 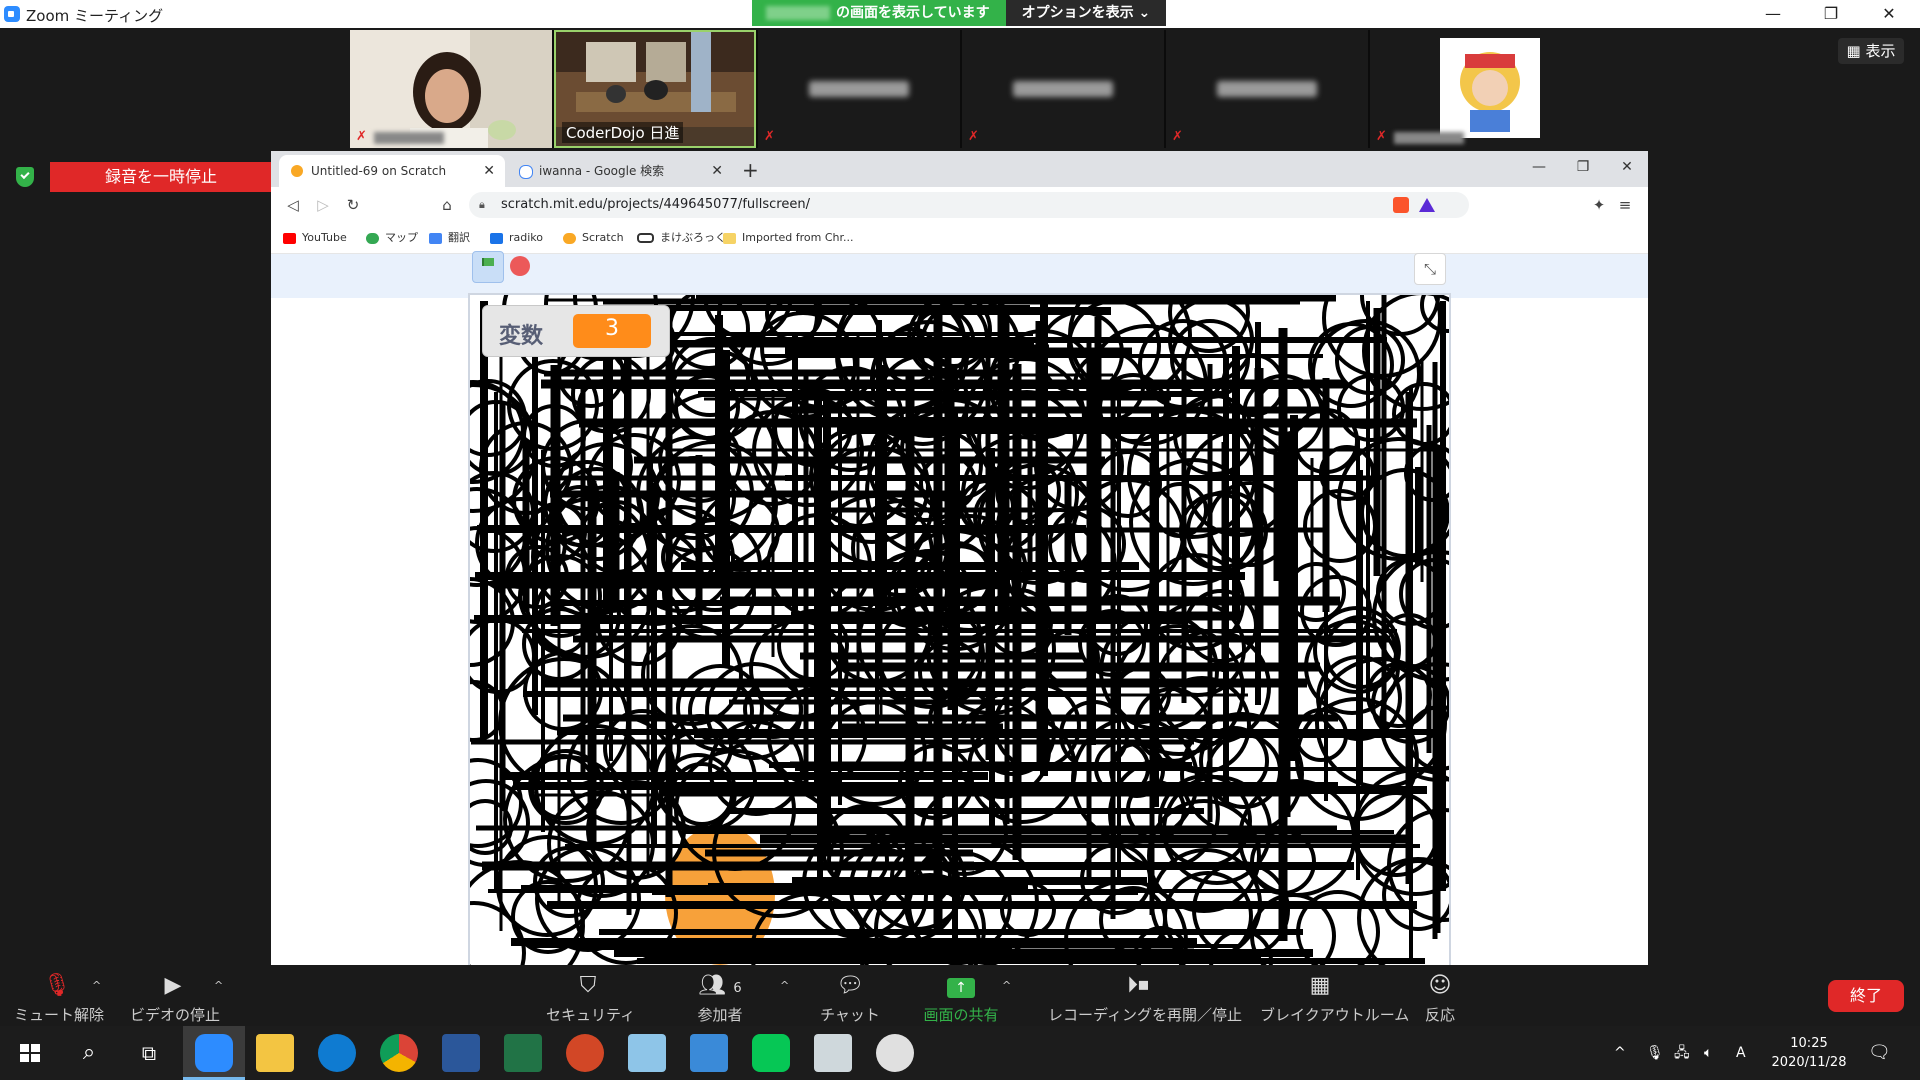 I want to click on pen-circle, so click(x=527, y=912).